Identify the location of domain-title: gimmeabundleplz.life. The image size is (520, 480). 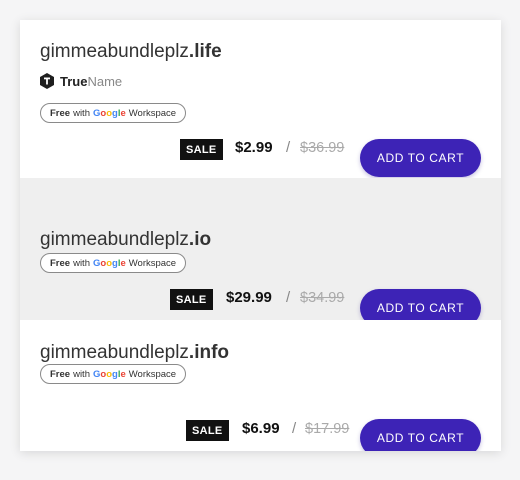
(131, 52).